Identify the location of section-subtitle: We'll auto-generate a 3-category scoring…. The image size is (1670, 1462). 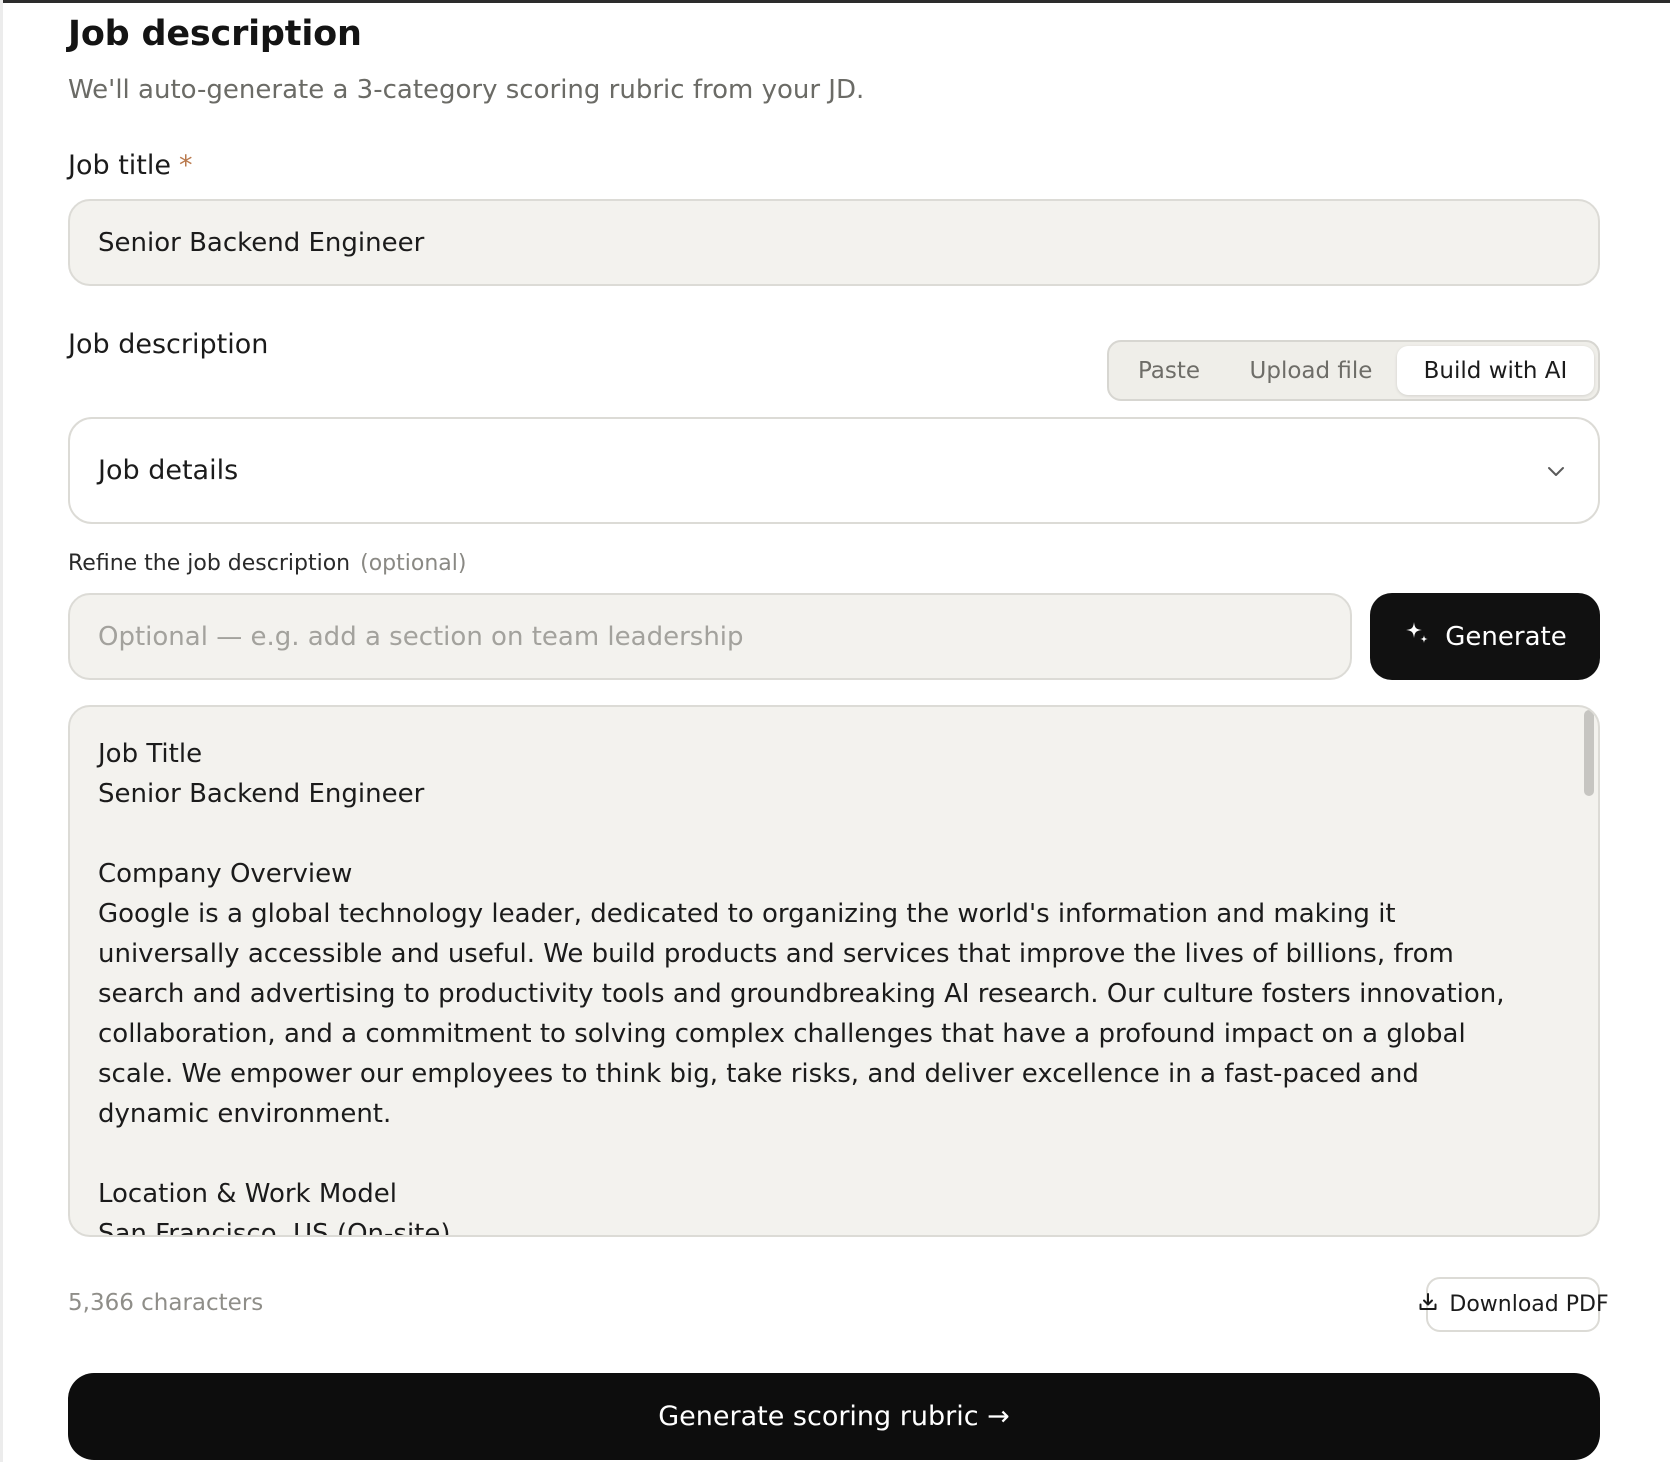
(466, 90).